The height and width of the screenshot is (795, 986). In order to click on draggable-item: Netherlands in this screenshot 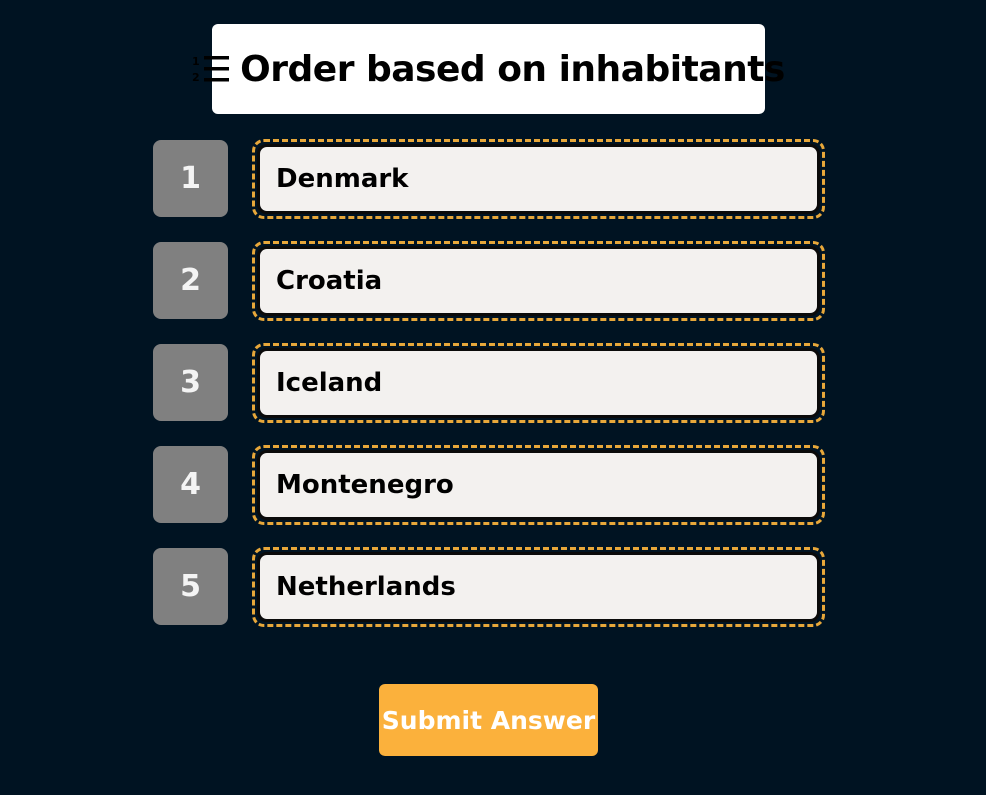, I will do `click(538, 587)`.